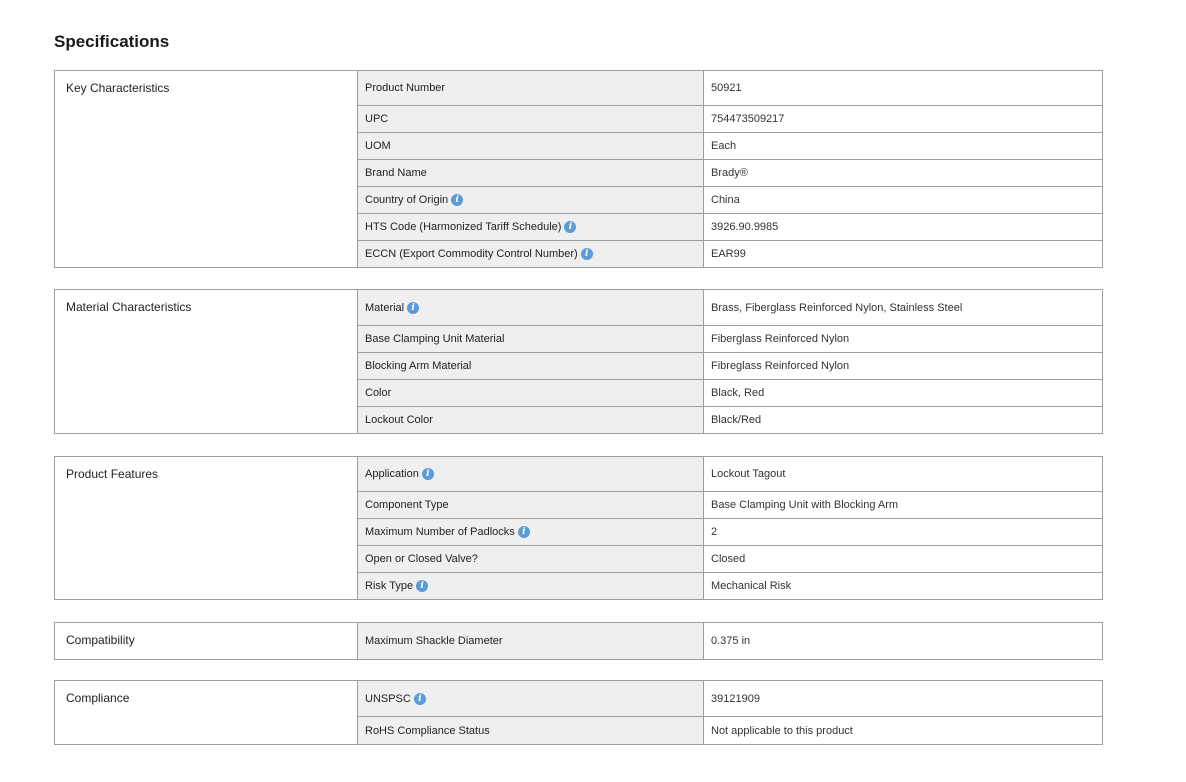 The height and width of the screenshot is (782, 1186). I want to click on spec-row-maximum-shackle-diameter: Maximum Shackle Diameter 0.375 in, so click(730, 641).